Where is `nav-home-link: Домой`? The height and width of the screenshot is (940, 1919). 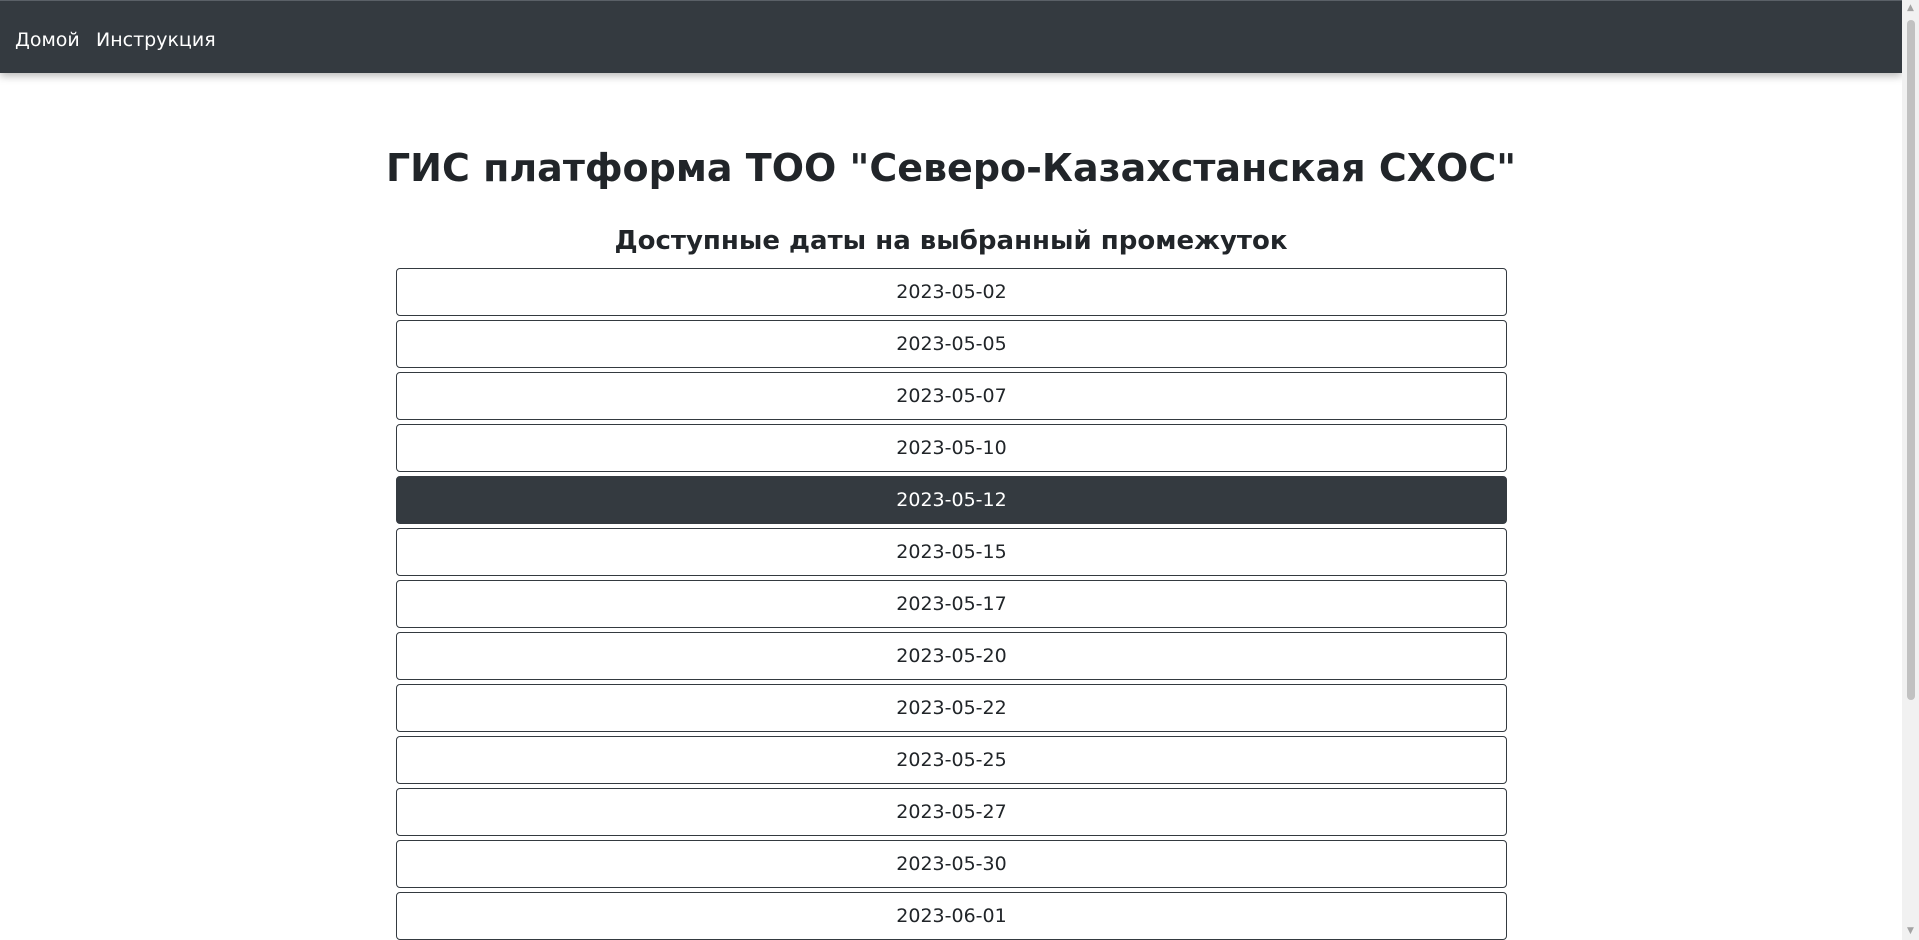
nav-home-link: Домой is located at coordinates (47, 40).